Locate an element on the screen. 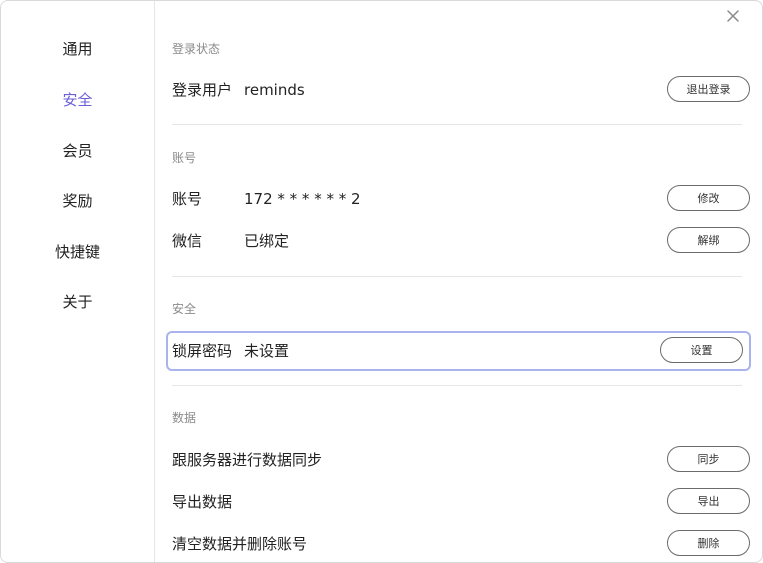 The image size is (763, 563). sidebar-item-shortcuts: 快捷键 is located at coordinates (77, 252).